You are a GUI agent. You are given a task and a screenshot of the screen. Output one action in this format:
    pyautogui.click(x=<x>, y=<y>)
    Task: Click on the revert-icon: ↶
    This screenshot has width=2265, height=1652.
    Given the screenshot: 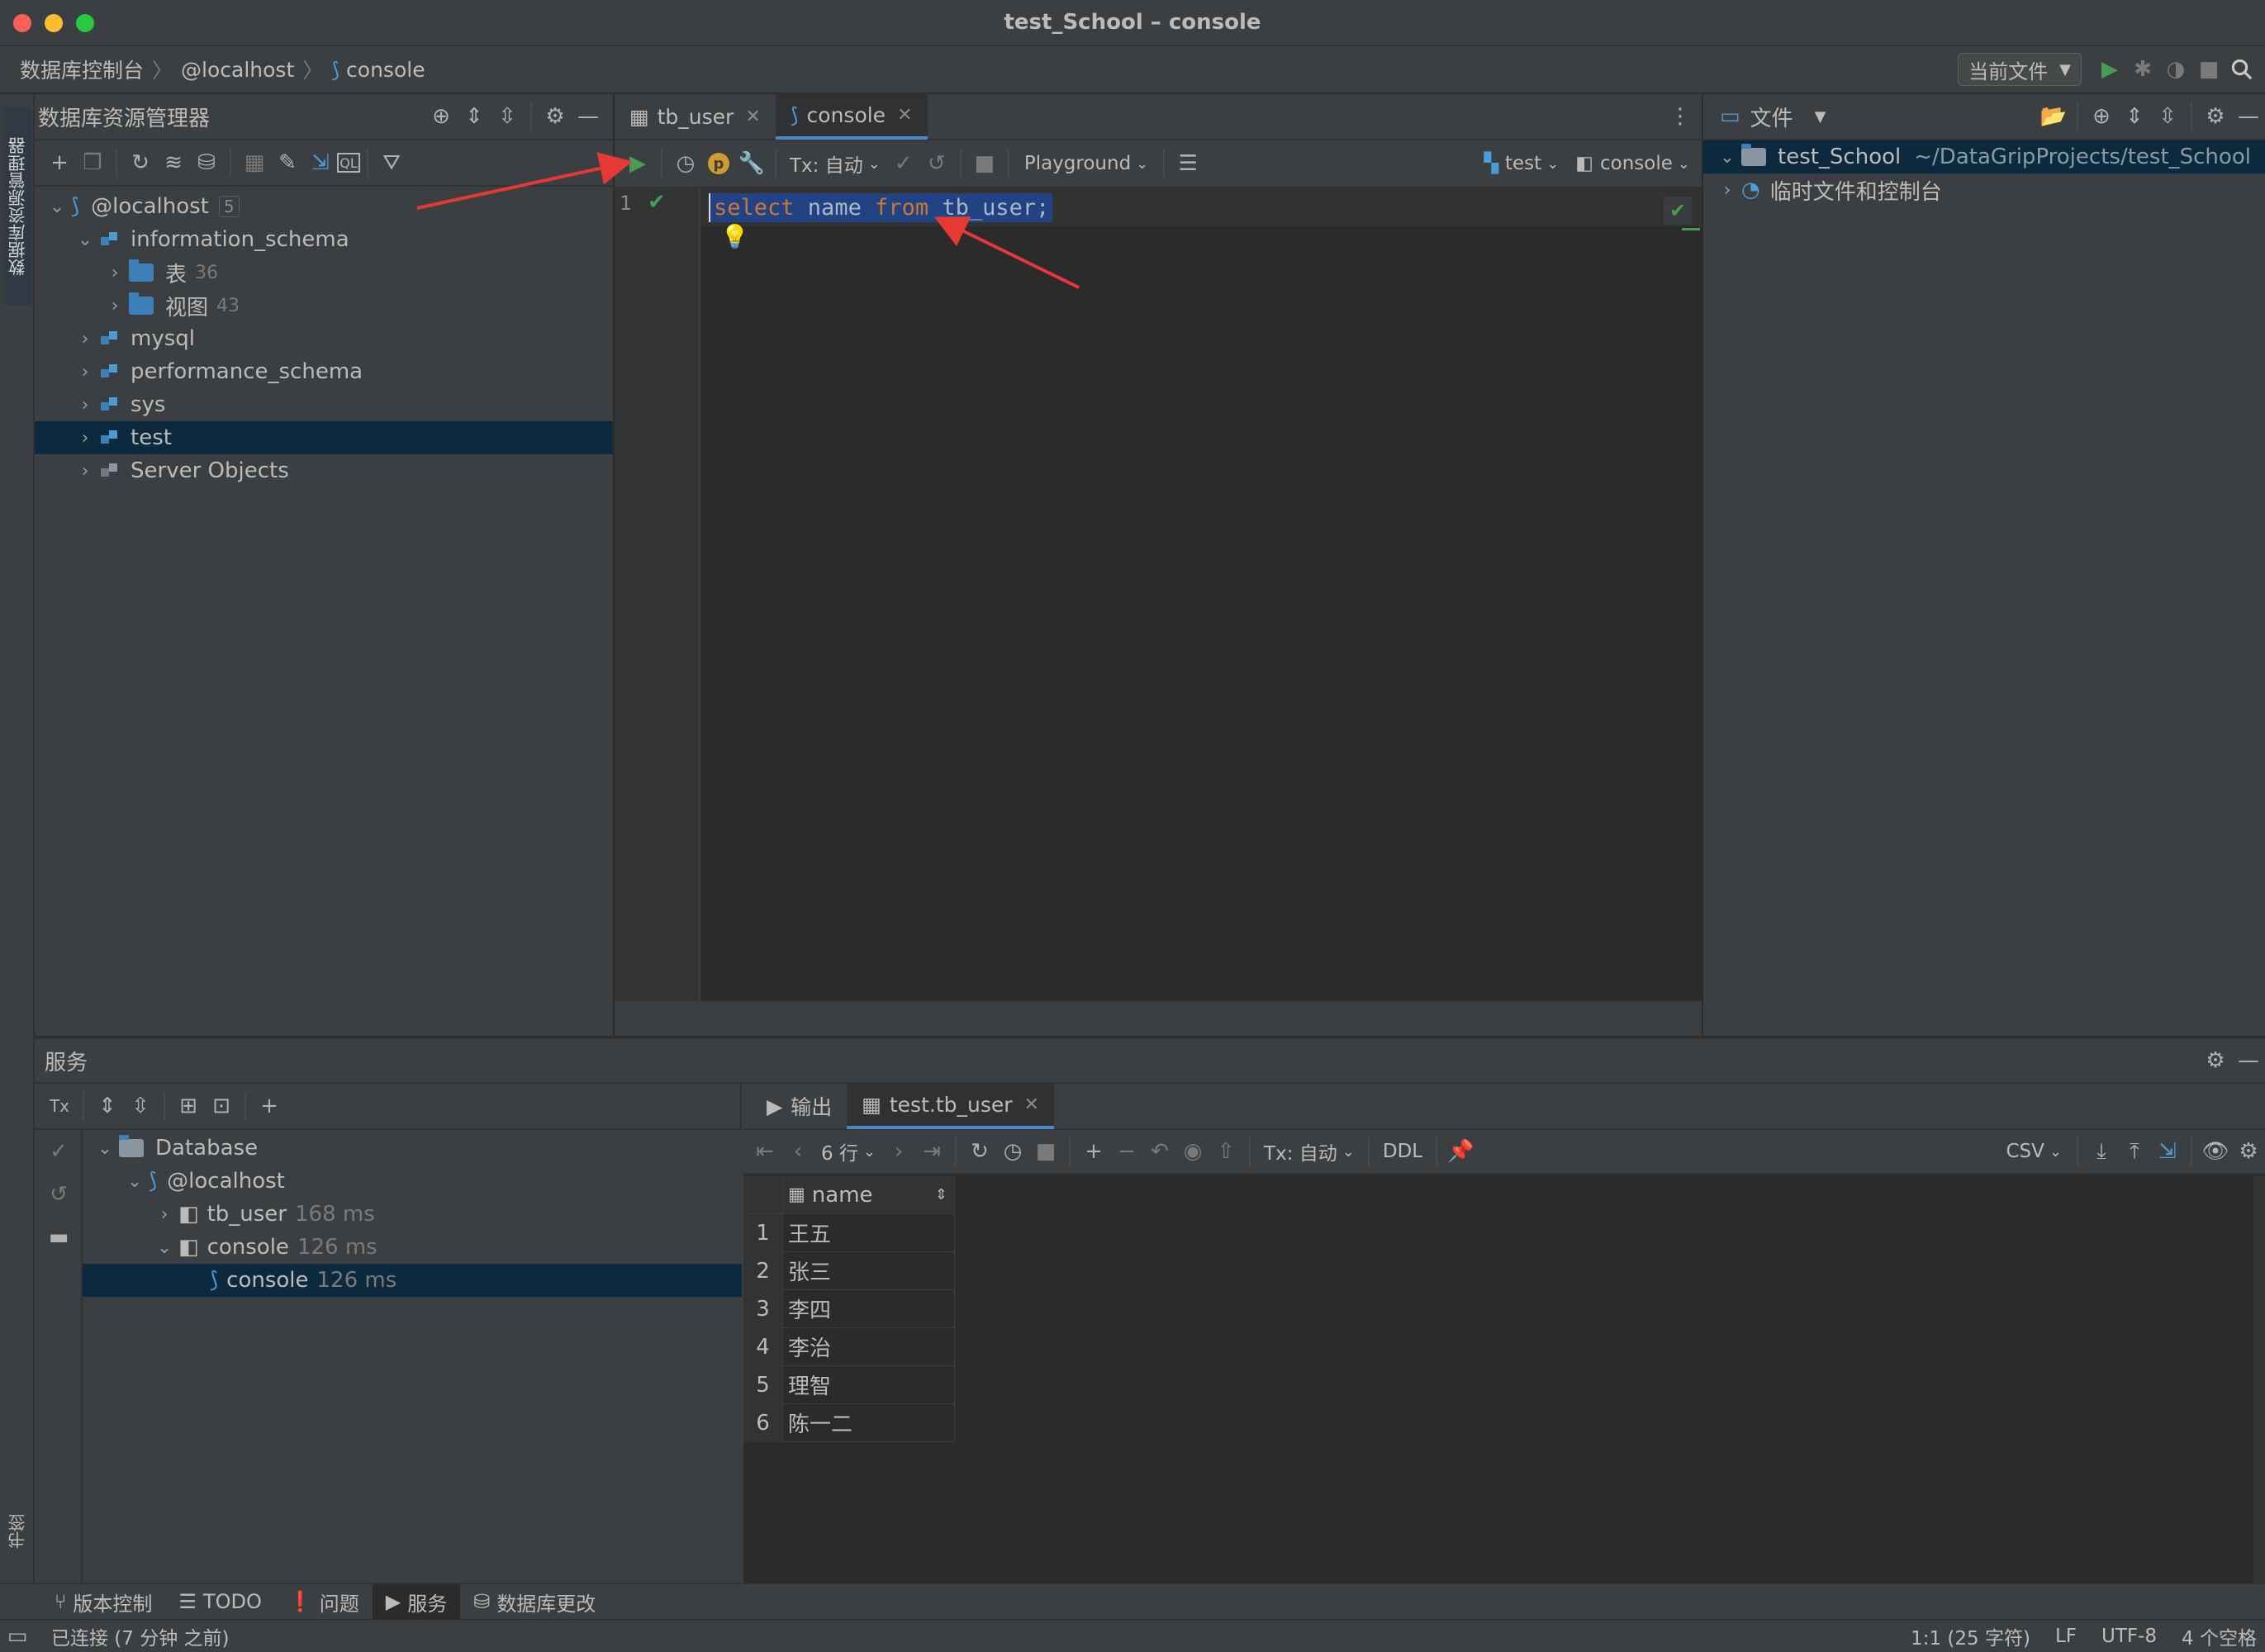 What is the action you would take?
    pyautogui.click(x=1159, y=1151)
    